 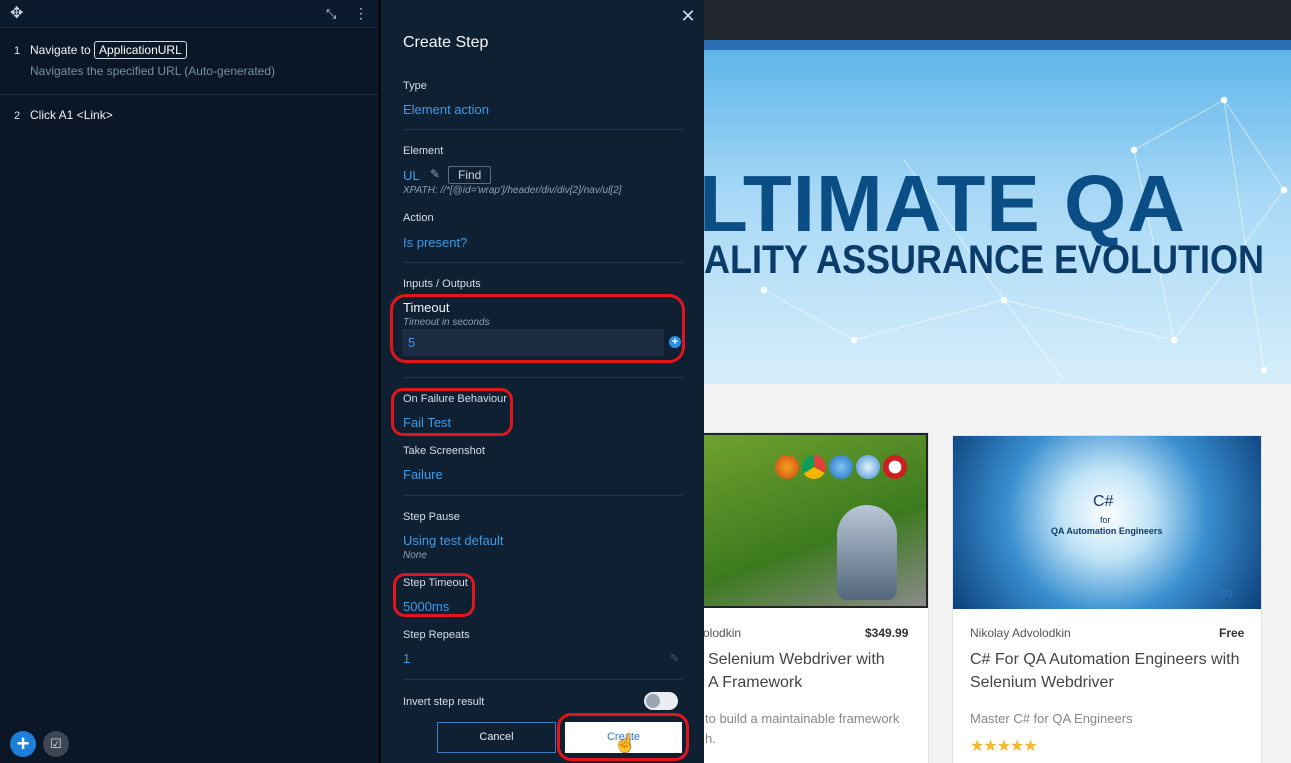 What do you see at coordinates (435, 242) in the screenshot?
I see `action-value: Is present?` at bounding box center [435, 242].